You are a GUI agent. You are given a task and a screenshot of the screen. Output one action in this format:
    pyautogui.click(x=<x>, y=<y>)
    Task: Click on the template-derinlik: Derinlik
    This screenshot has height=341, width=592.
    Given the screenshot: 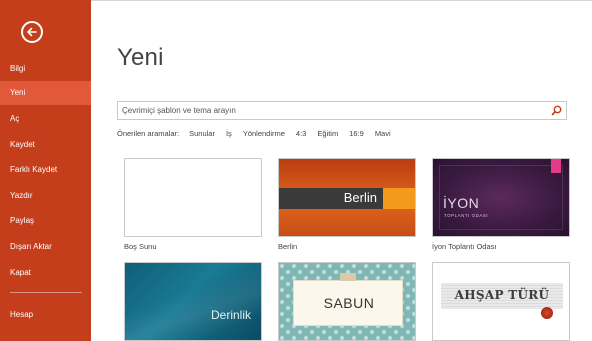 What is the action you would take?
    pyautogui.click(x=193, y=301)
    